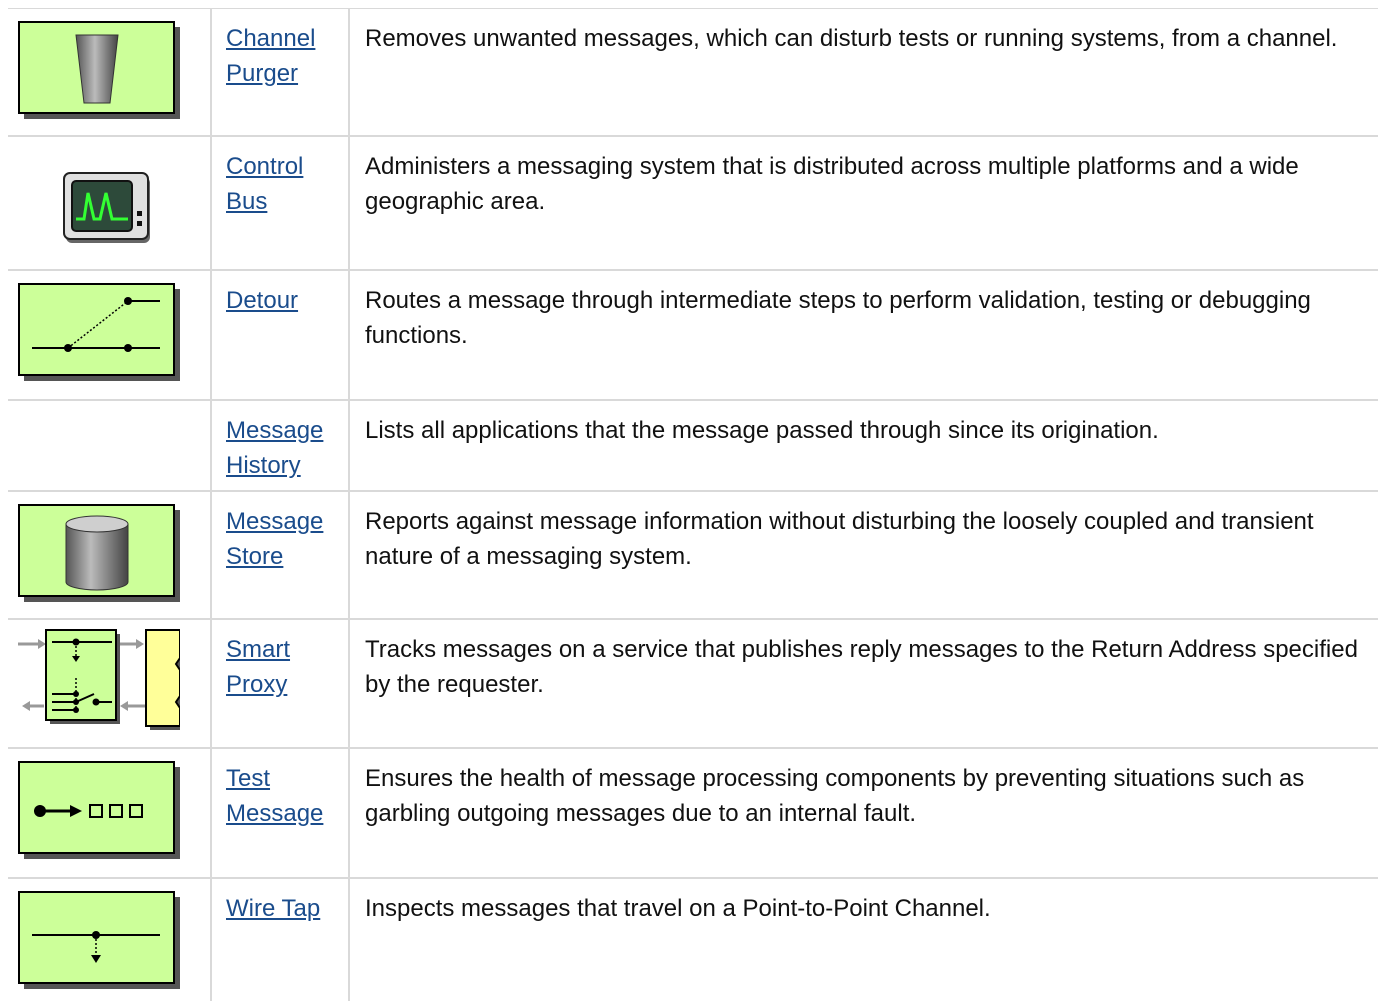 The width and height of the screenshot is (1380, 1001). Describe the element at coordinates (270, 56) in the screenshot. I see `pattern-link-channel-purger: Channel Purger` at that location.